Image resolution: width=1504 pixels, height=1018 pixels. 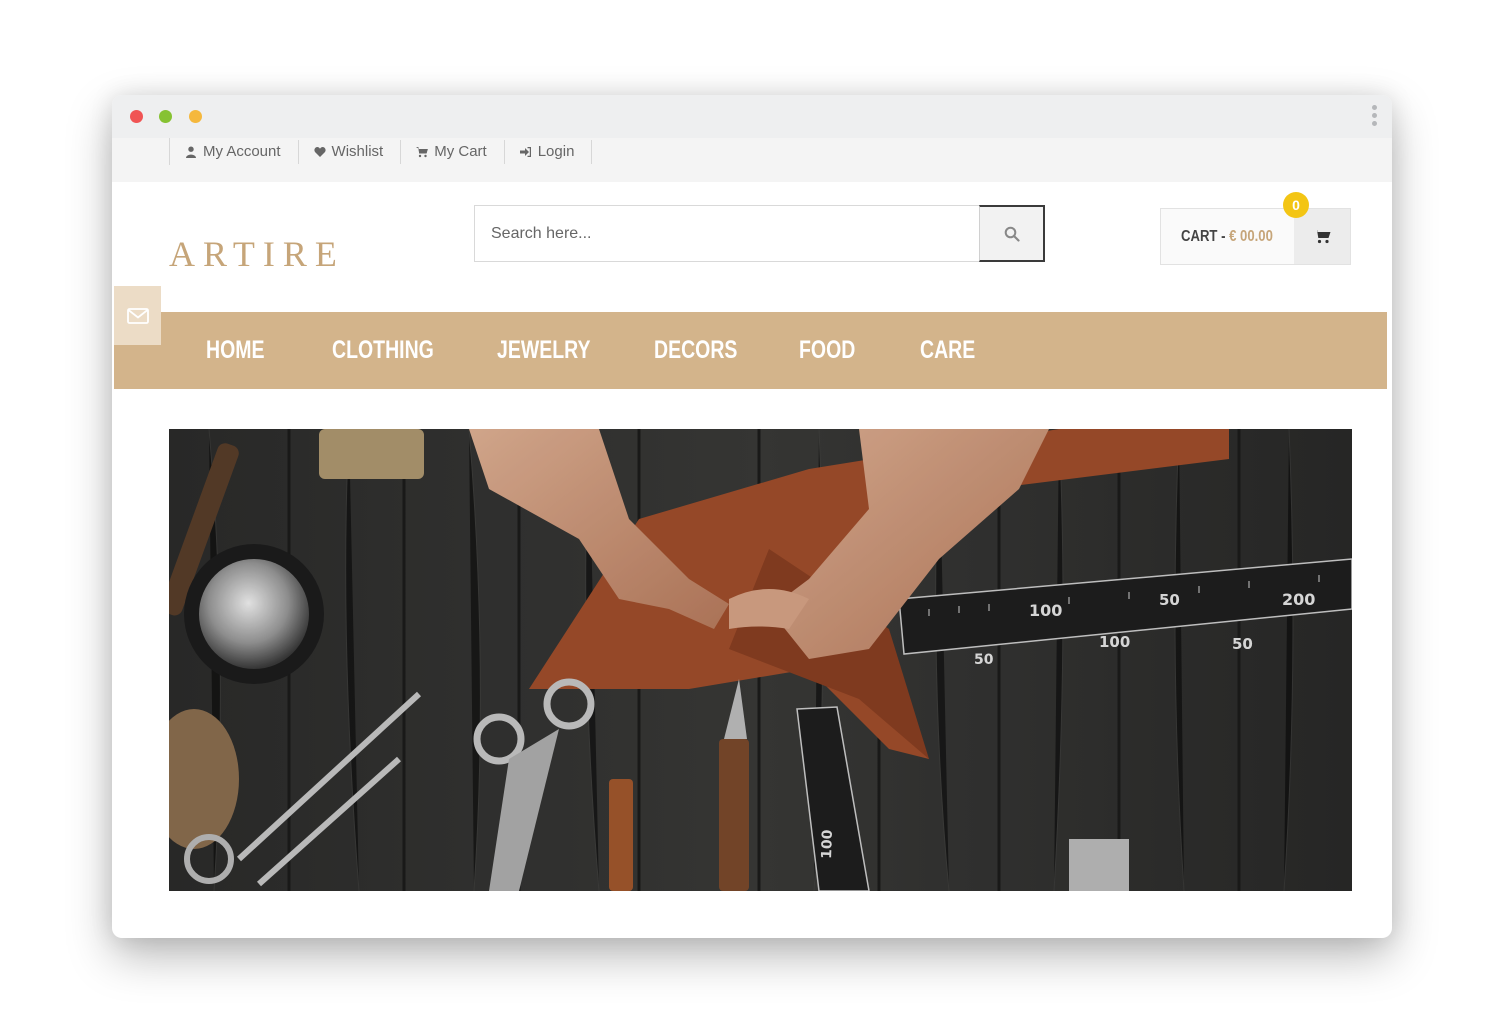 I want to click on shopping-cart-icon, so click(x=1321, y=237).